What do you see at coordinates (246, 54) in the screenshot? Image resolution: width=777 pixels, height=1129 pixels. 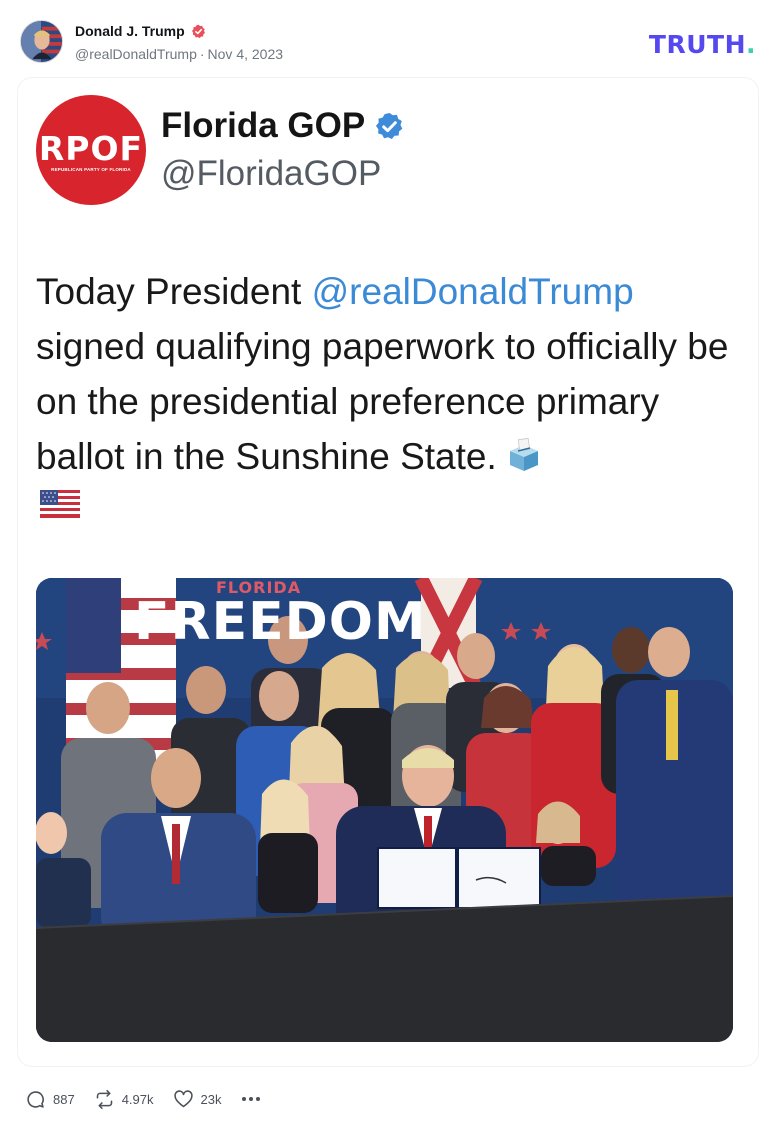 I see `post-date: Nov 4, 2023` at bounding box center [246, 54].